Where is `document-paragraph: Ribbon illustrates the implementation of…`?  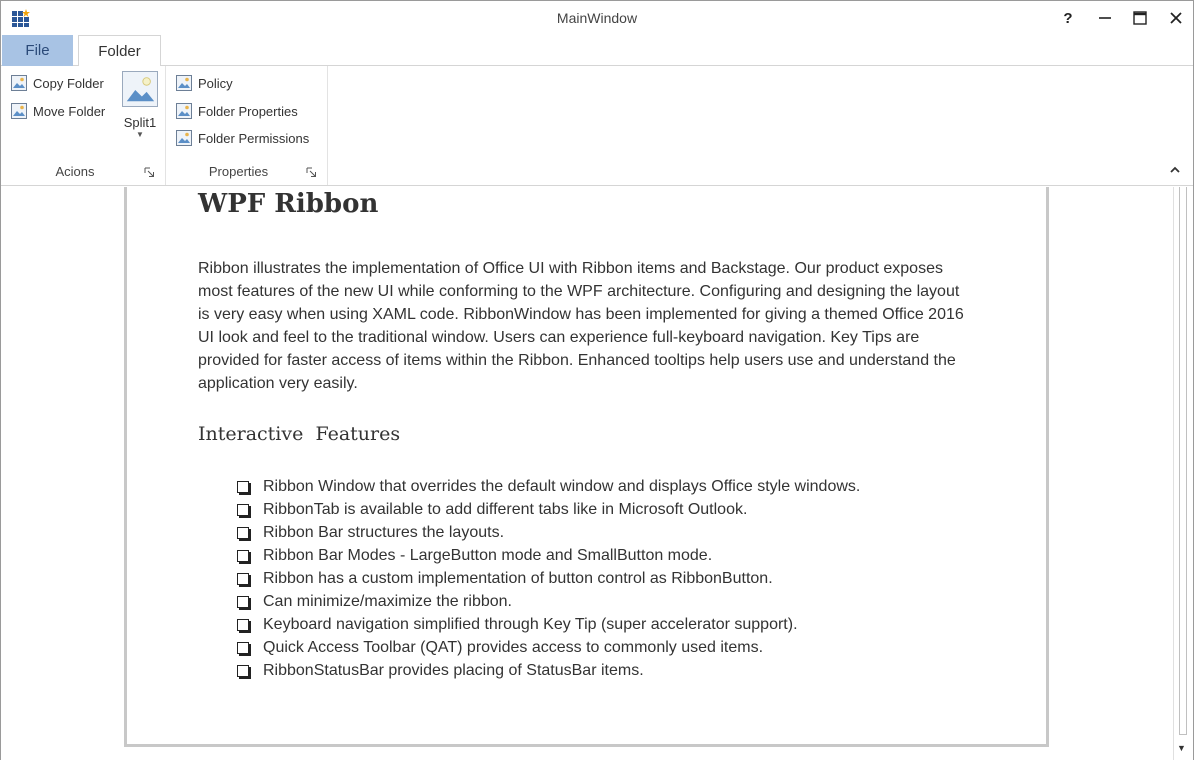
document-paragraph: Ribbon illustrates the implementation of… is located at coordinates (581, 326).